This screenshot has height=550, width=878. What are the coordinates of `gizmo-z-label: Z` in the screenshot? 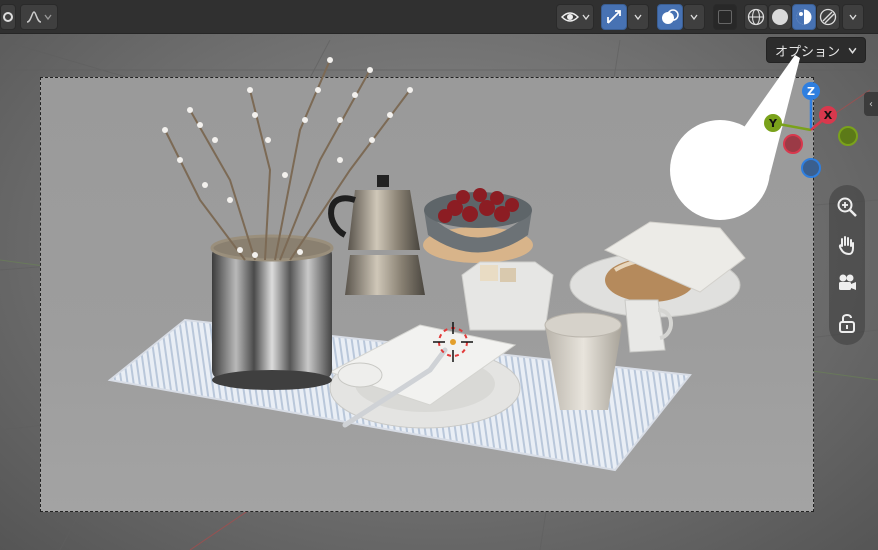 It's located at (811, 91).